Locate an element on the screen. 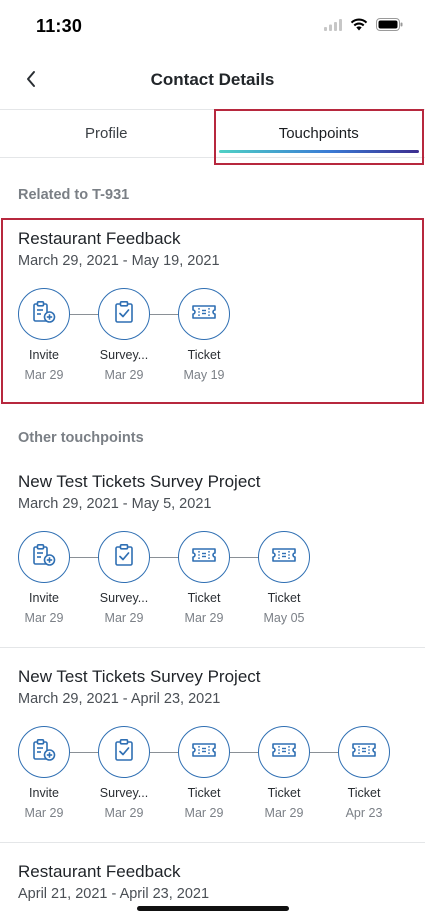 The image size is (425, 920). step-date: May 05 is located at coordinates (284, 618).